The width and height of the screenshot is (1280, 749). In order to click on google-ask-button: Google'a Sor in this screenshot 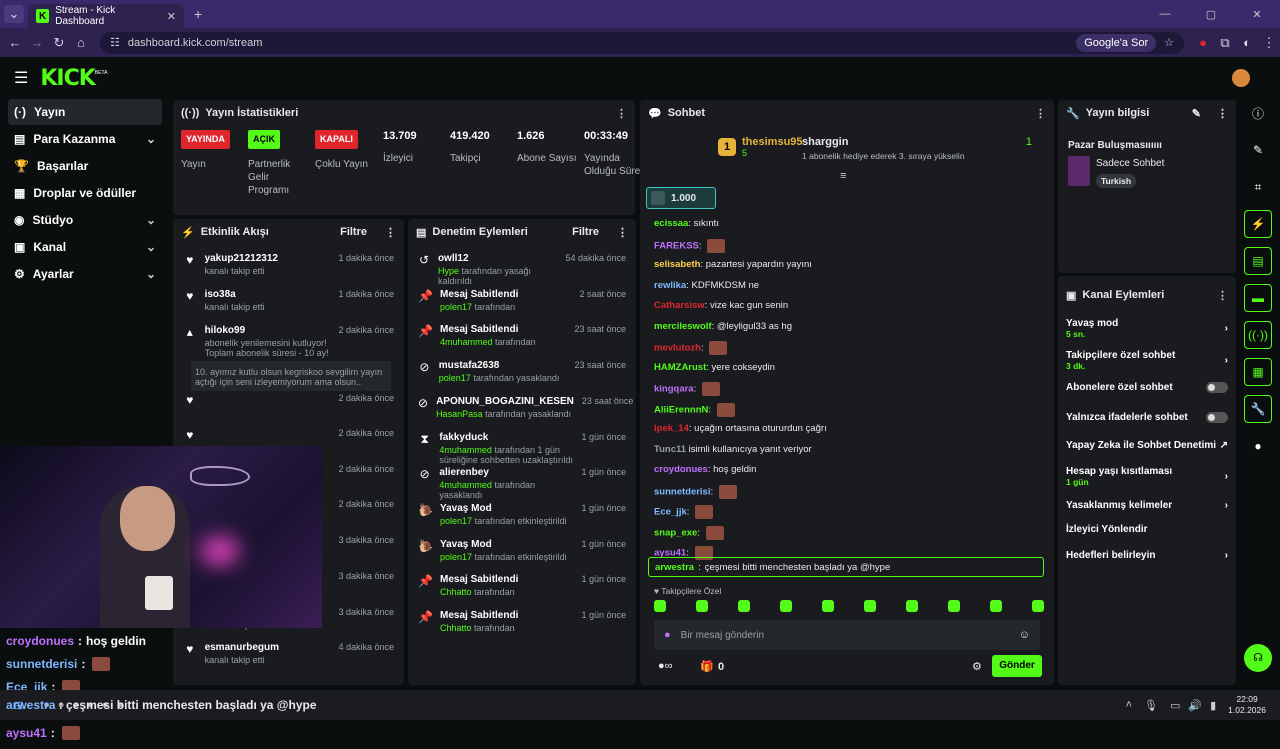, I will do `click(1116, 42)`.